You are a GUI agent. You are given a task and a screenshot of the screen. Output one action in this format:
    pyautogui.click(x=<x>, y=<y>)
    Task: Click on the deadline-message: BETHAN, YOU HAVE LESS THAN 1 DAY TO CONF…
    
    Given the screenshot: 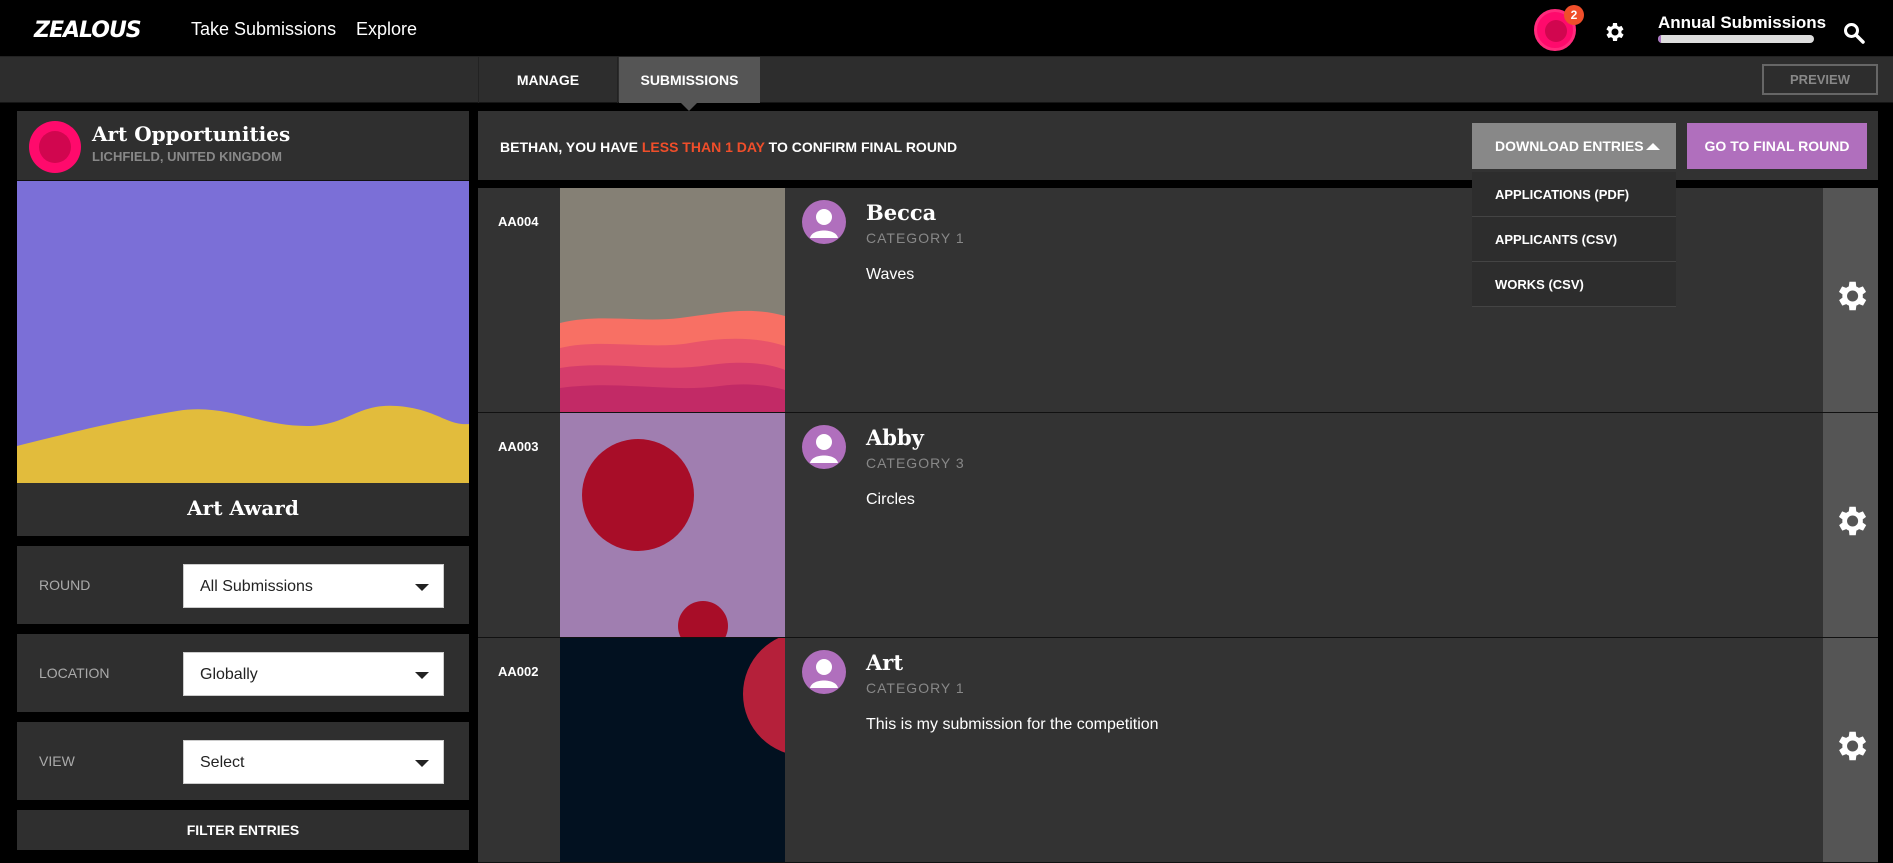 What is the action you would take?
    pyautogui.click(x=728, y=147)
    